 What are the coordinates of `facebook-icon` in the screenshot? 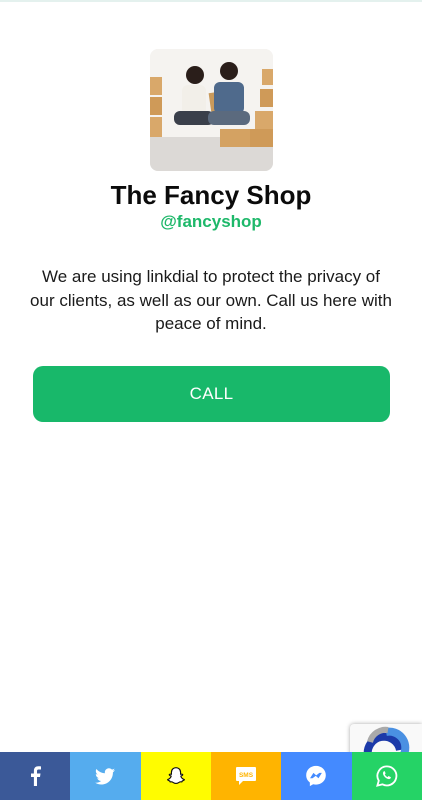 It's located at (36, 776).